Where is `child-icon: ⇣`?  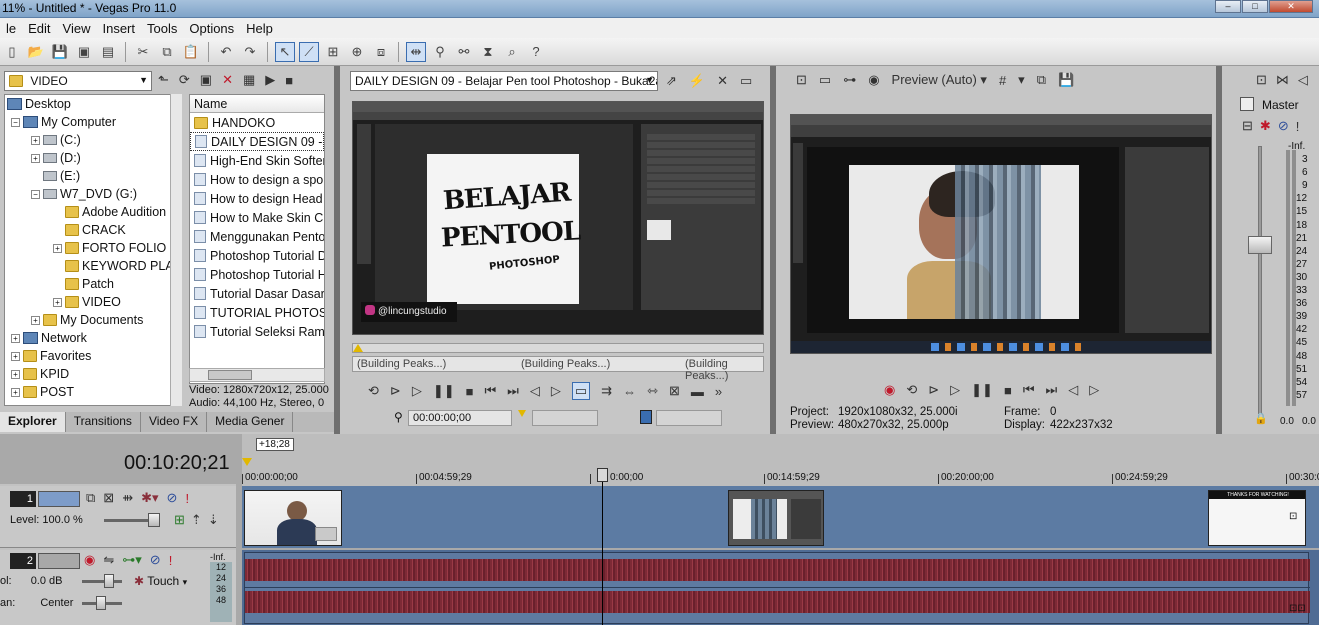
child-icon: ⇣ is located at coordinates (213, 520).